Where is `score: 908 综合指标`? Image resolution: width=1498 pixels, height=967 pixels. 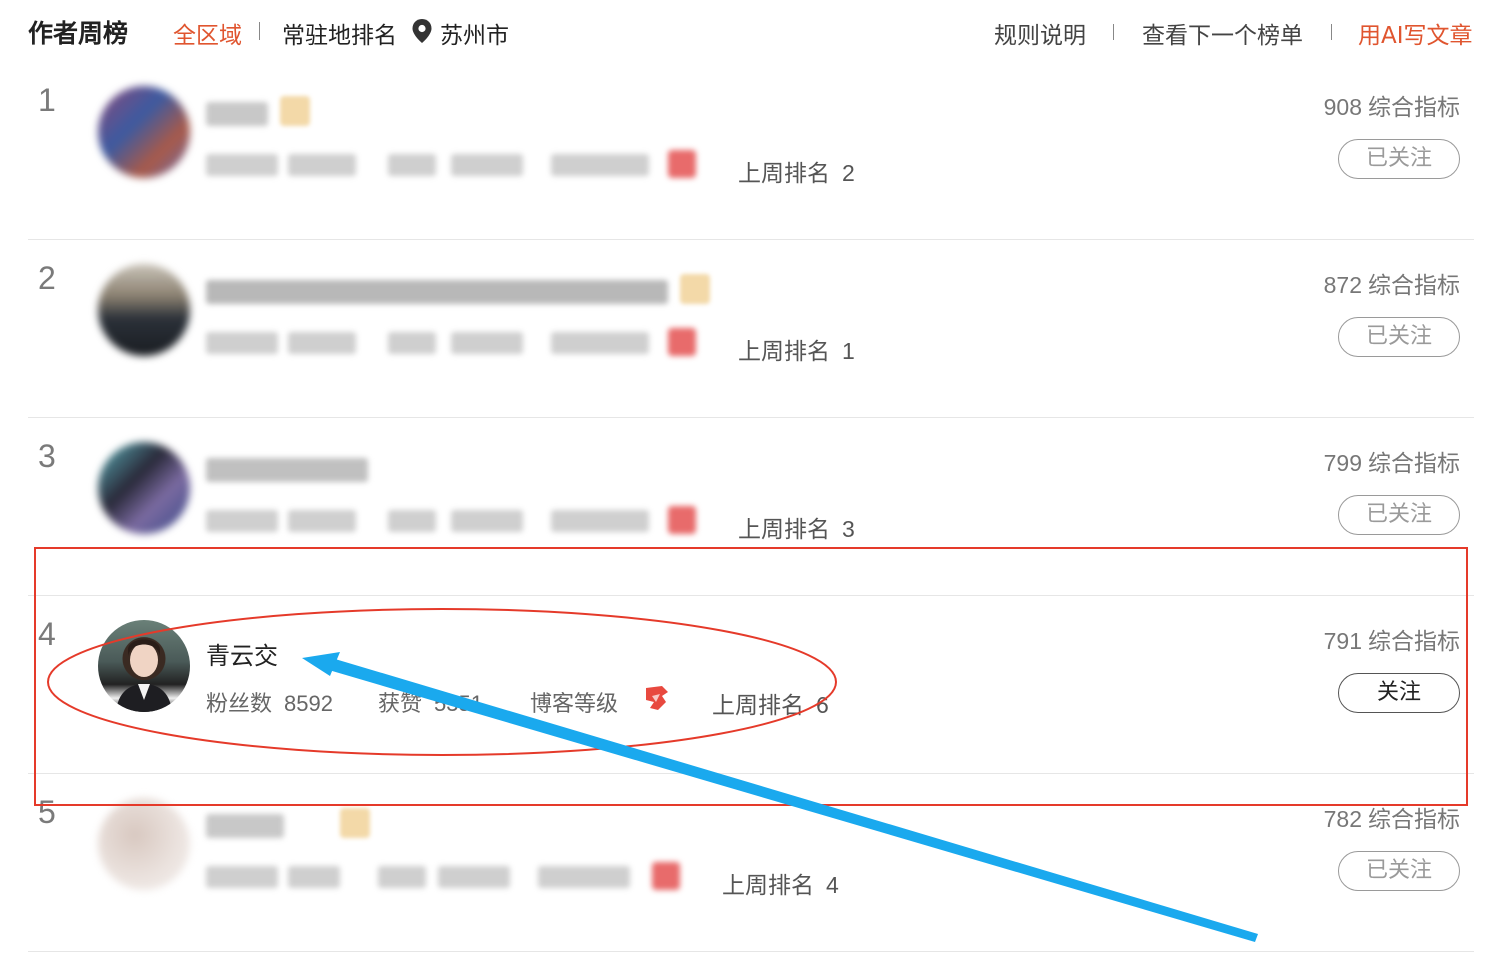 score: 908 综合指标 is located at coordinates (1391, 107).